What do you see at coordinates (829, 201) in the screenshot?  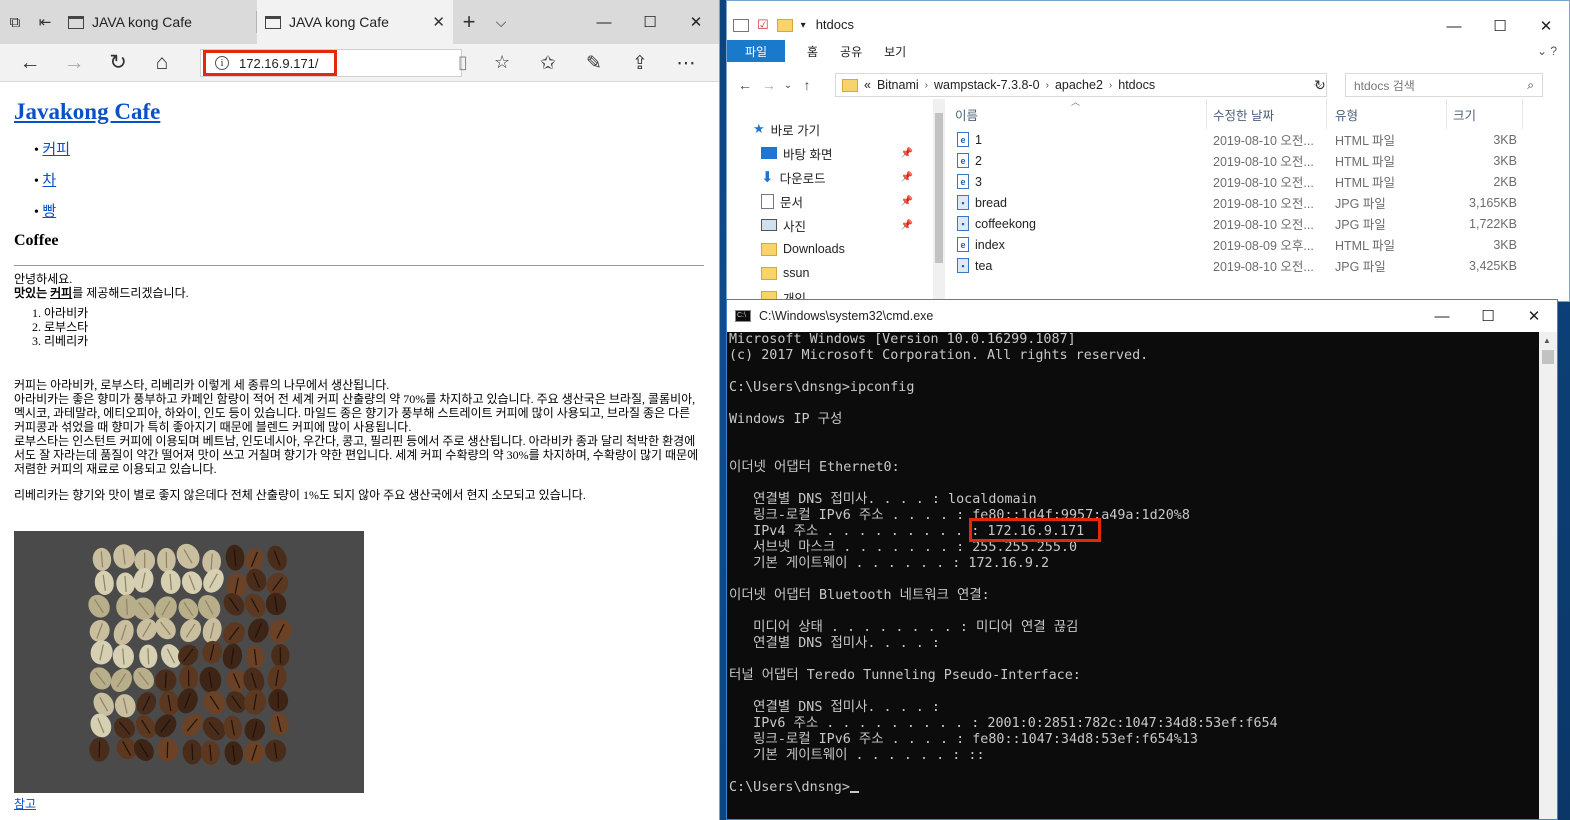 I see `sidebar-item-documents: 문서 📌` at bounding box center [829, 201].